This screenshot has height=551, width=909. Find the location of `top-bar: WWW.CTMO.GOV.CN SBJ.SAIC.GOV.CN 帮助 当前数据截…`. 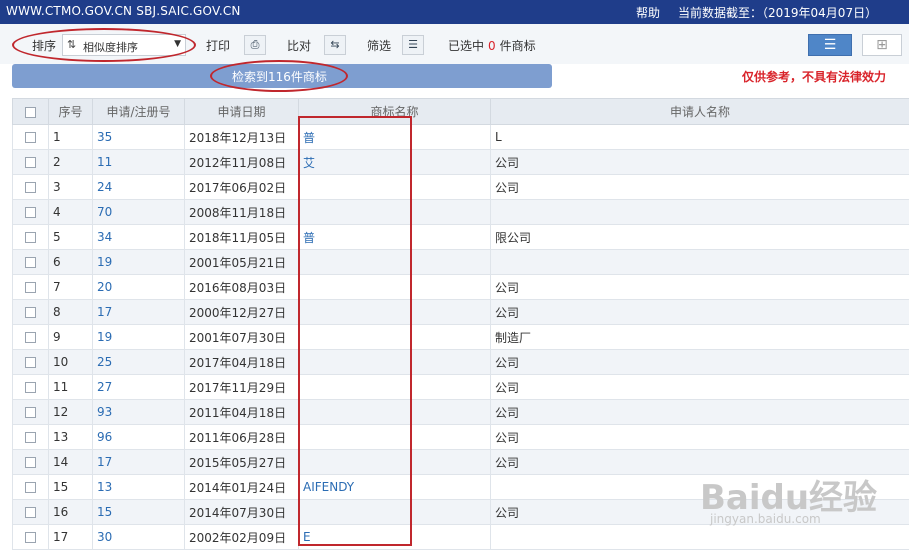

top-bar: WWW.CTMO.GOV.CN SBJ.SAIC.GOV.CN 帮助 当前数据截… is located at coordinates (454, 12).